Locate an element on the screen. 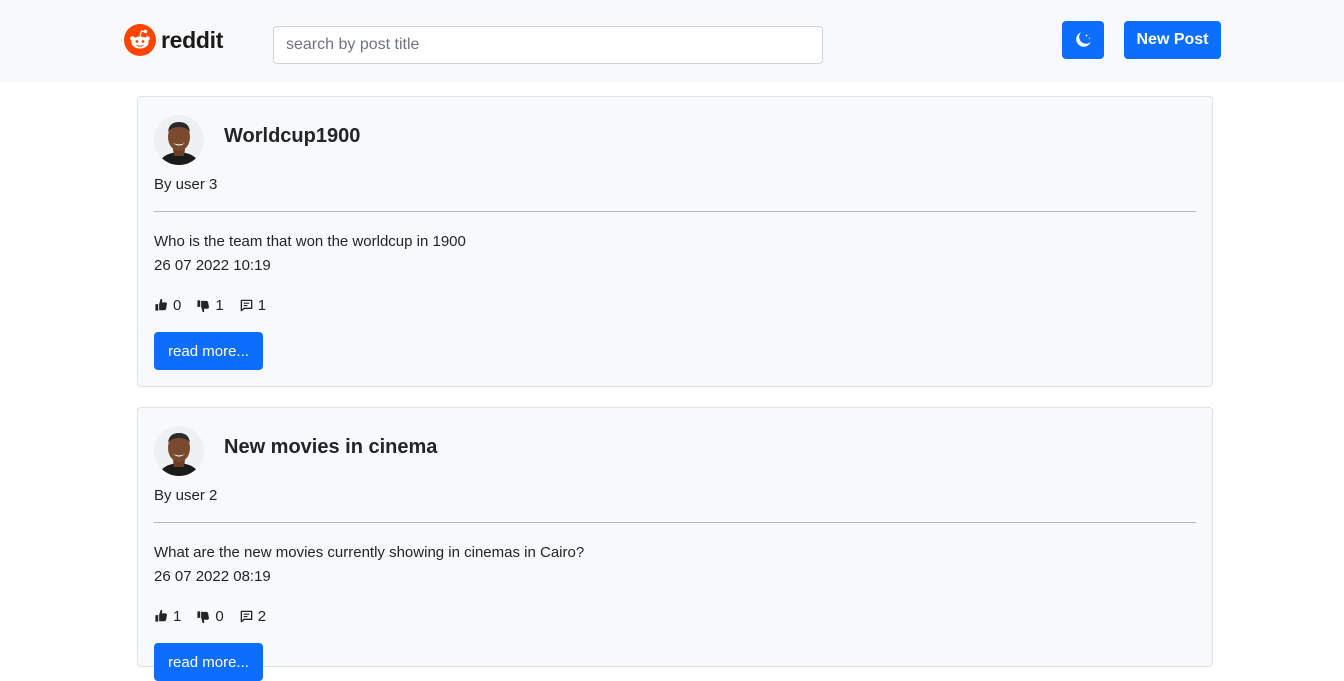 This screenshot has width=1344, height=681. navbar: reddit New Post is located at coordinates (672, 41).